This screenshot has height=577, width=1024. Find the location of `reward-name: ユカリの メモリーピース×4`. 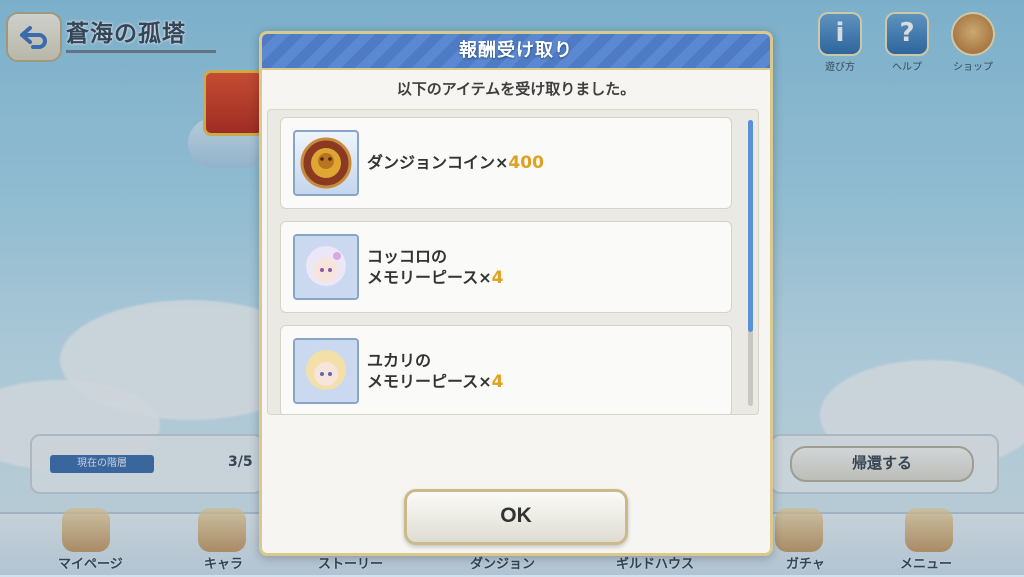

reward-name: ユカリの メモリーピース×4 is located at coordinates (435, 371).